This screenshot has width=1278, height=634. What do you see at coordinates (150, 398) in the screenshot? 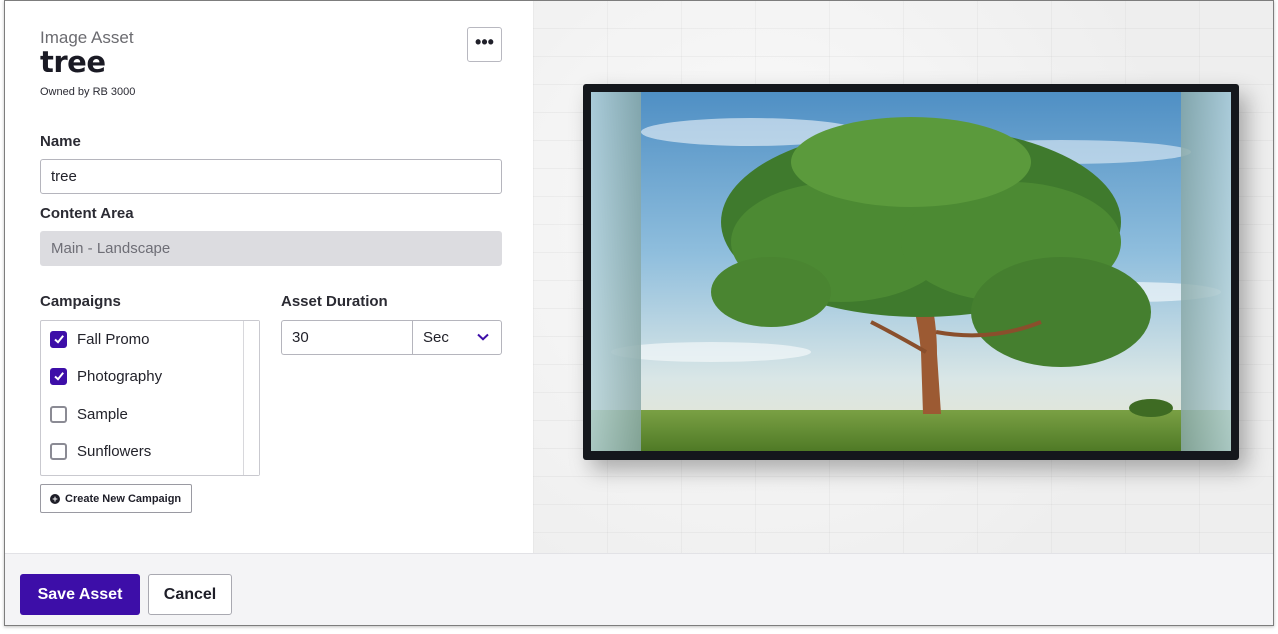
I see `campaigns-list: Fall Promo Photography Sample Sunflowers` at bounding box center [150, 398].